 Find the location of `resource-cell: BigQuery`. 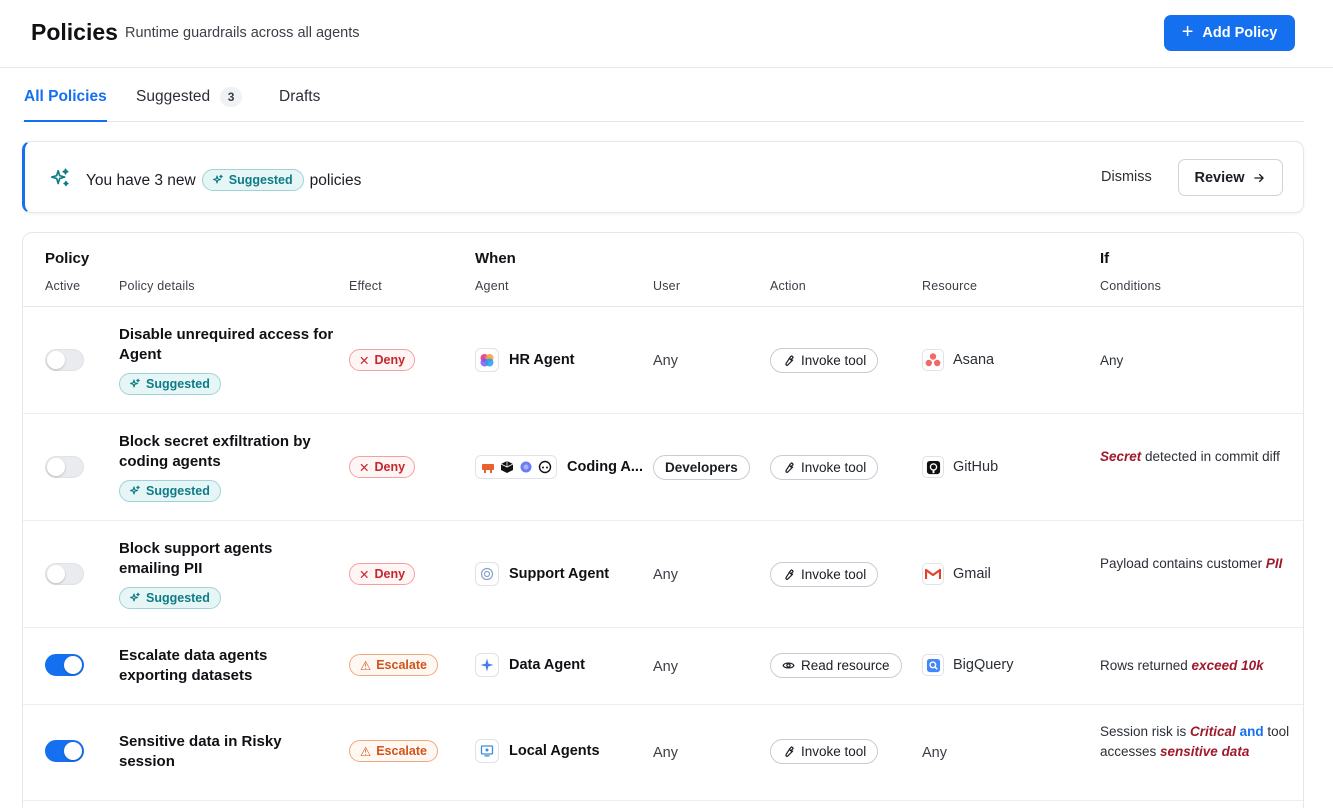

resource-cell: BigQuery is located at coordinates (967, 665).